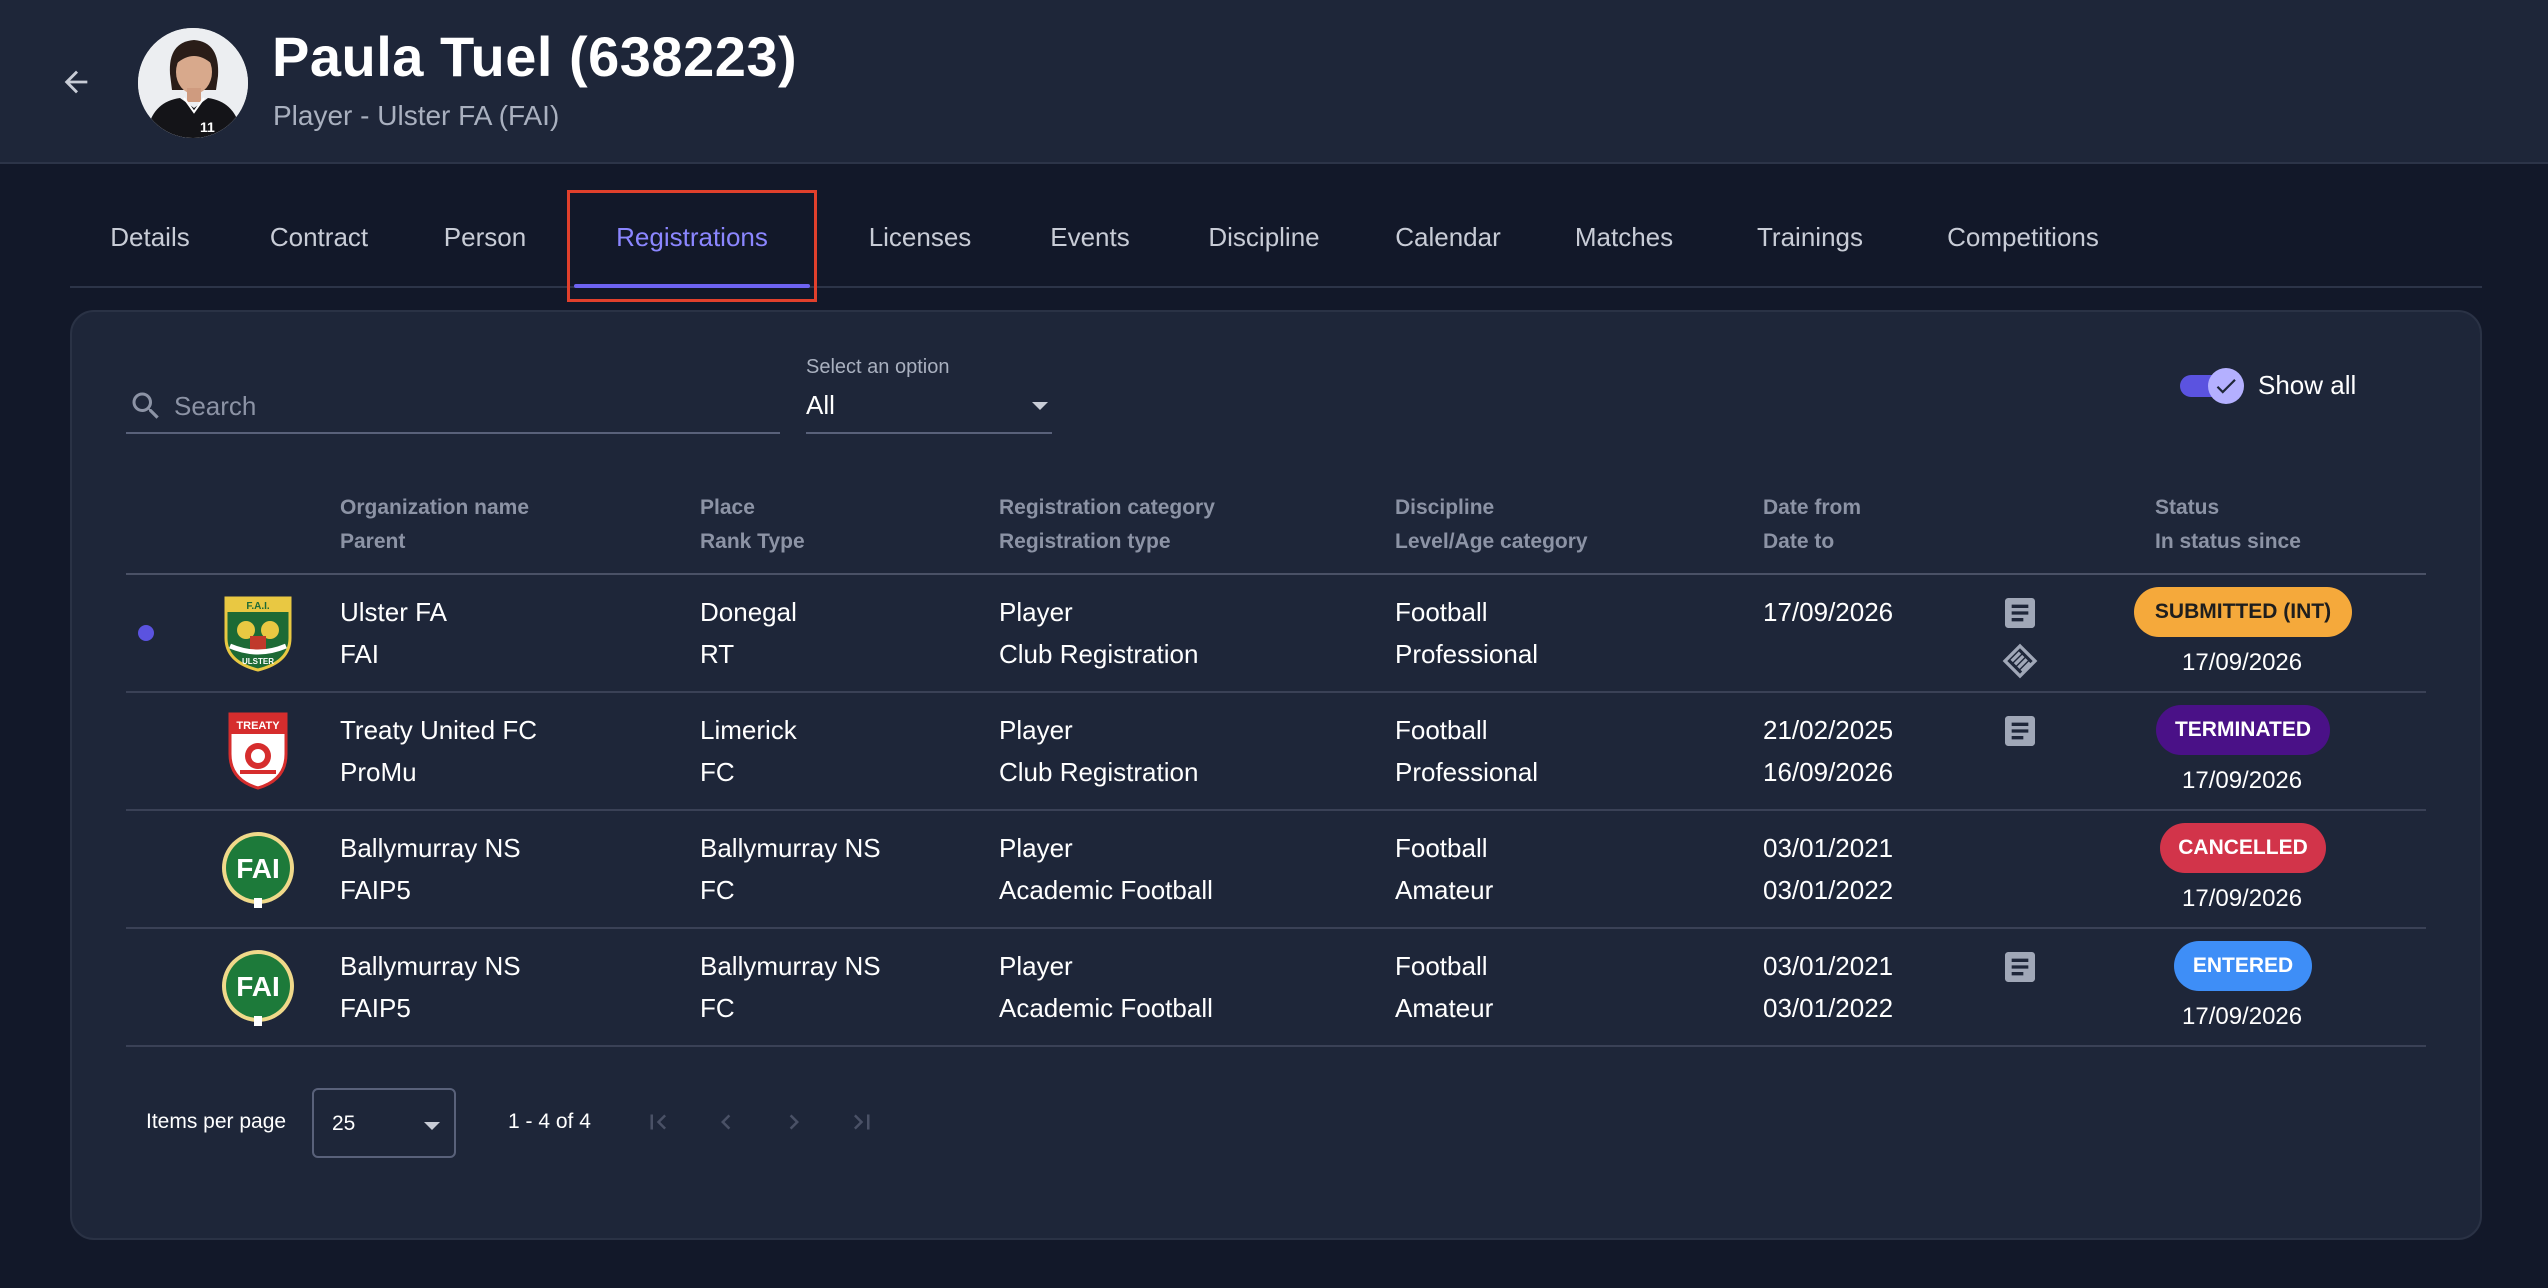  Describe the element at coordinates (258, 726) in the screenshot. I see `treaty-crest-text: TREATY` at that location.